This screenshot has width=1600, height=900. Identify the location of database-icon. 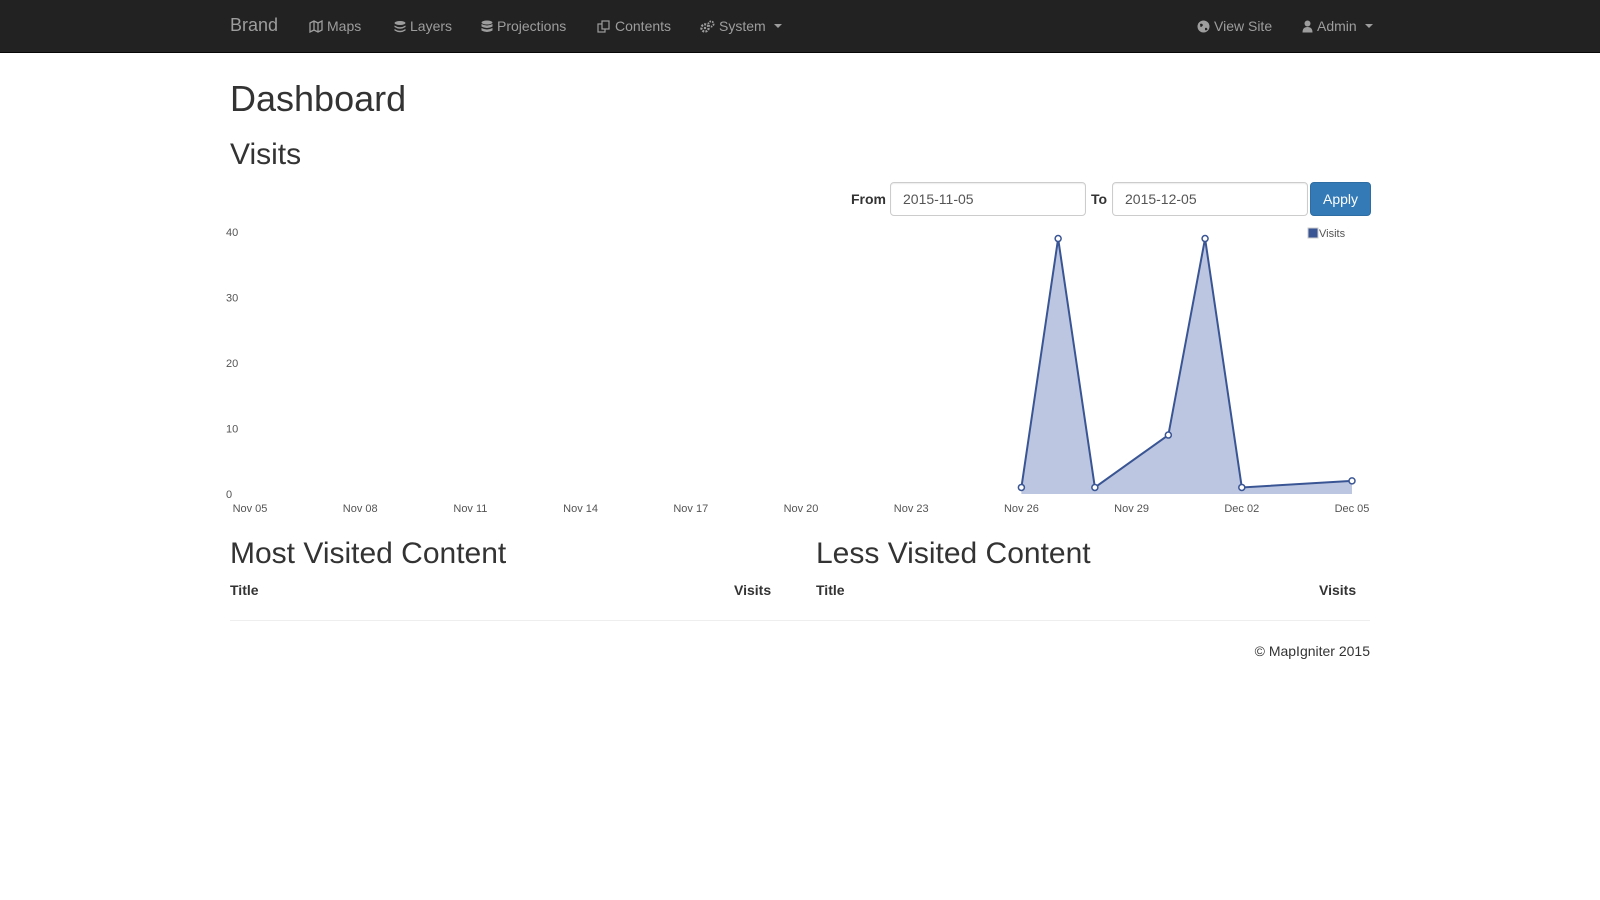
(487, 26).